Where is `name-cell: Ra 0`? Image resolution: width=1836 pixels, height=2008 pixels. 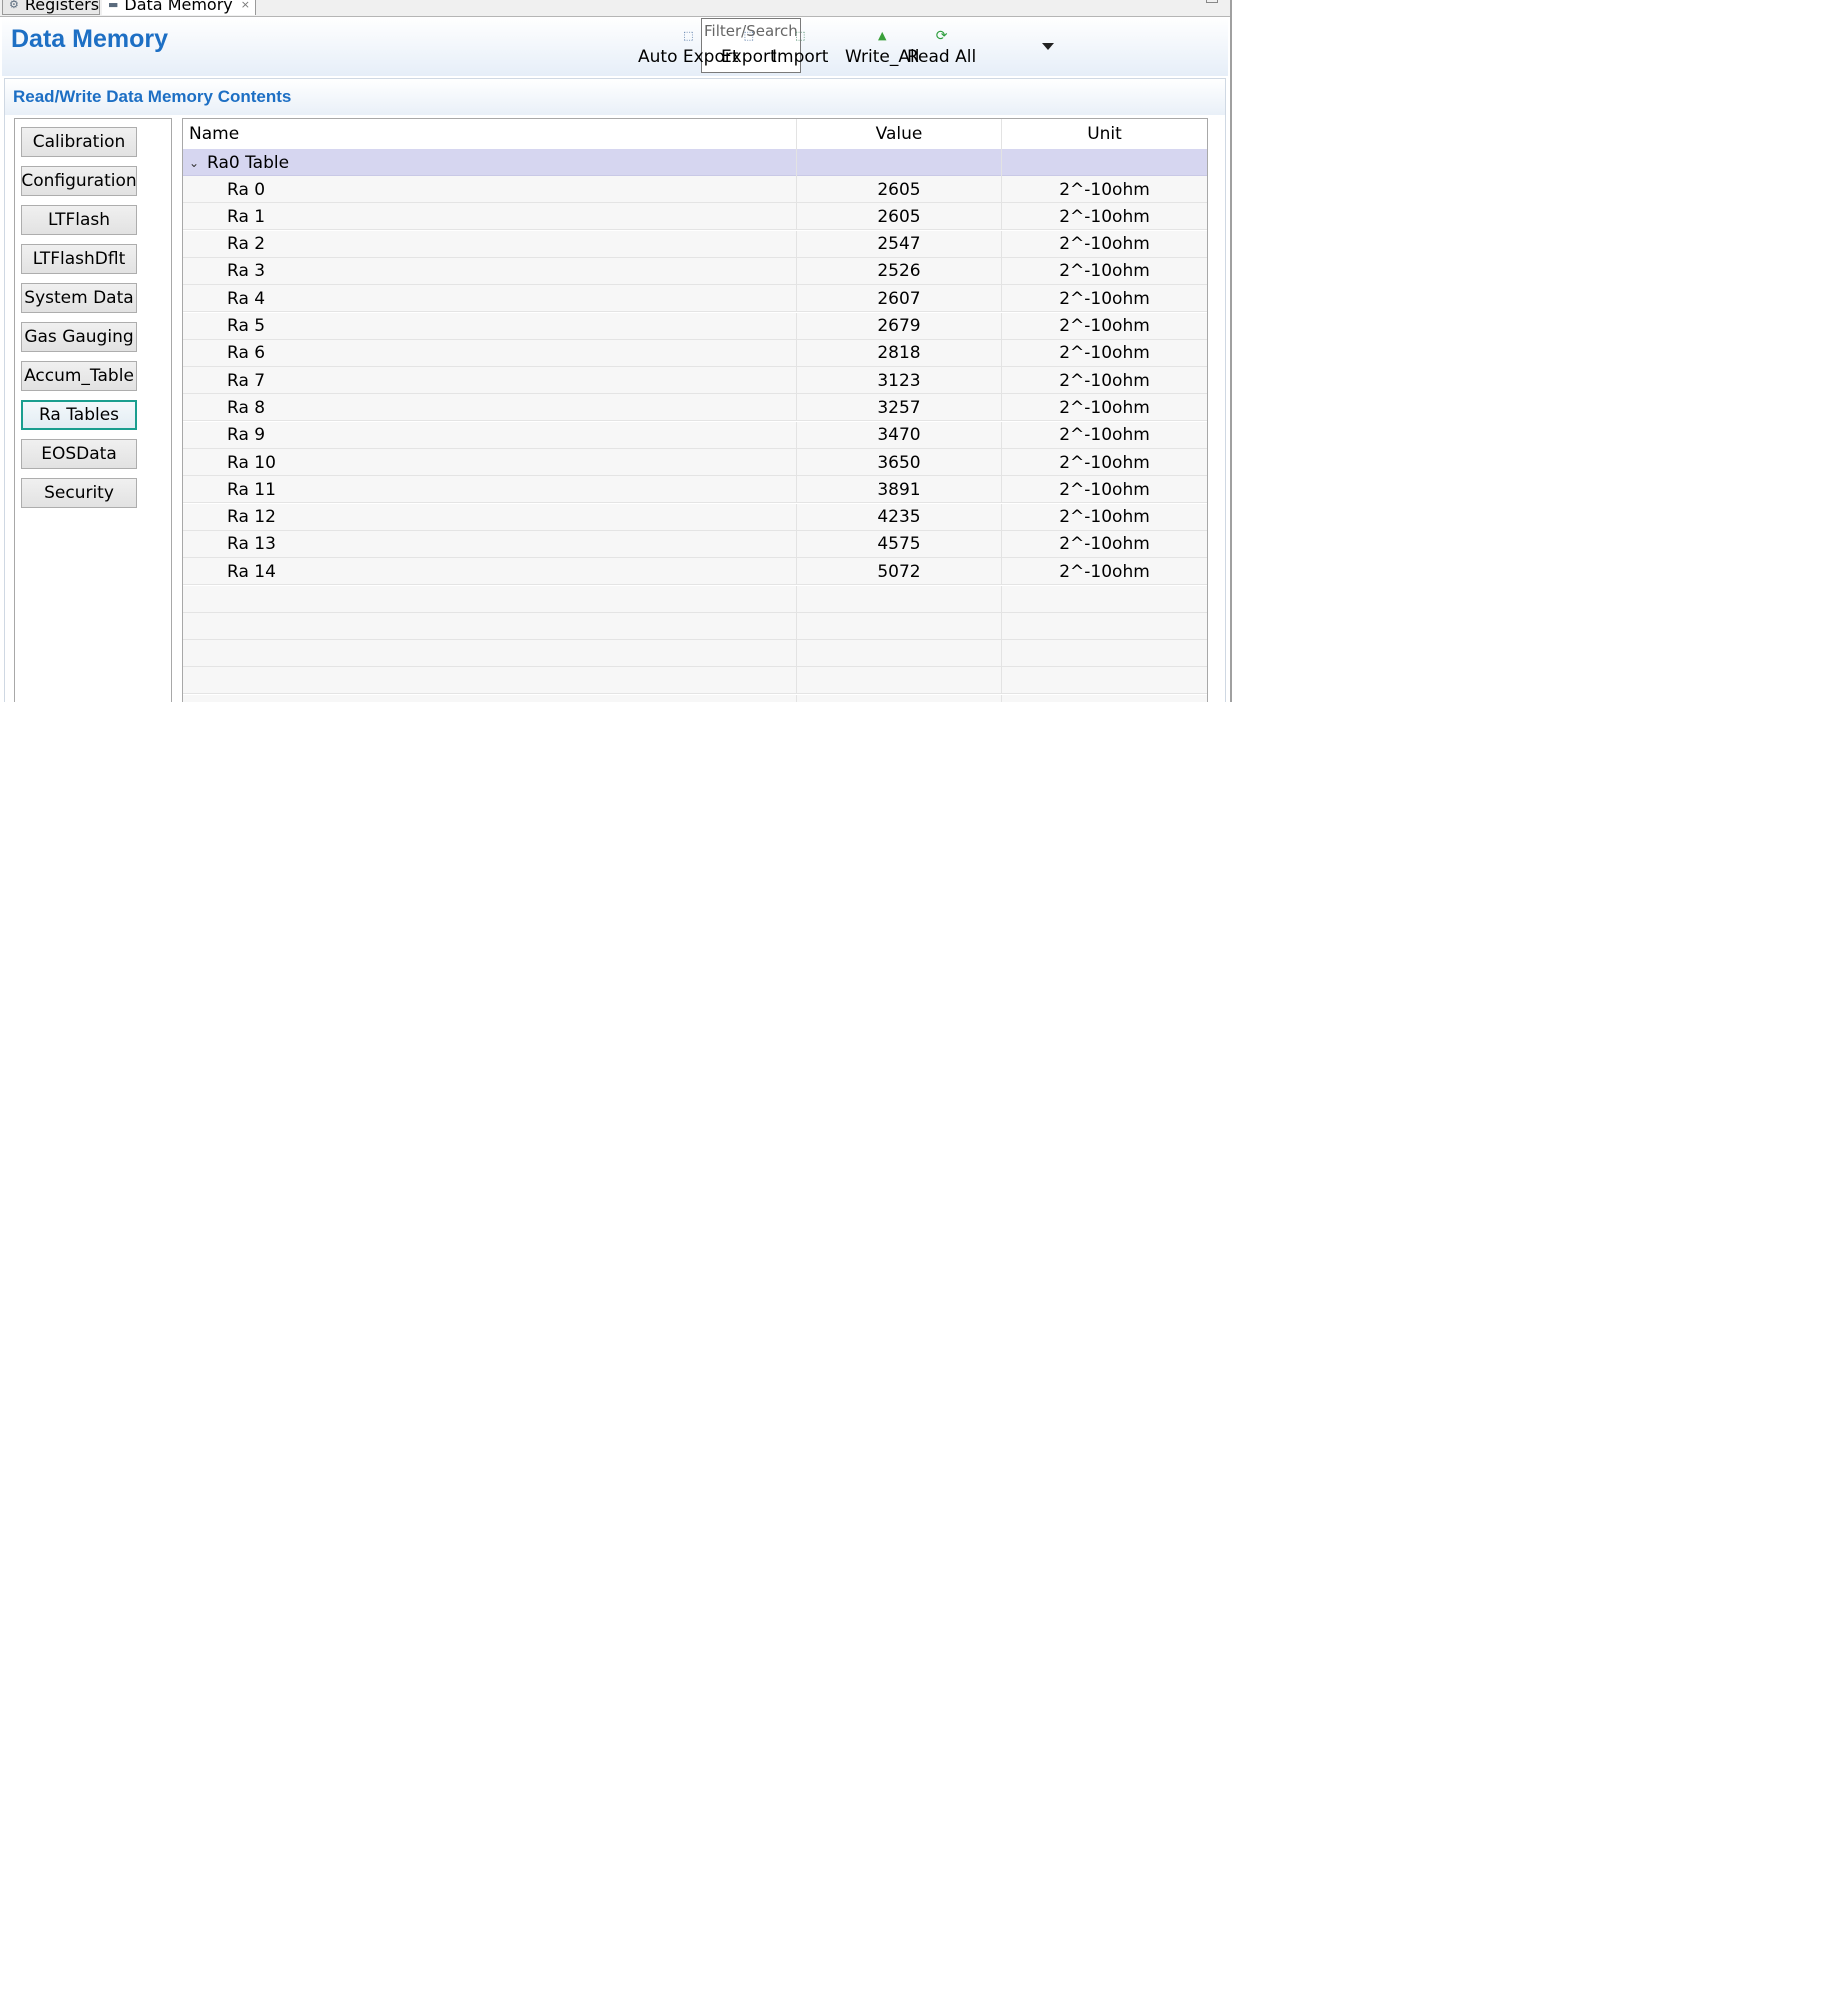 name-cell: Ra 0 is located at coordinates (490, 189).